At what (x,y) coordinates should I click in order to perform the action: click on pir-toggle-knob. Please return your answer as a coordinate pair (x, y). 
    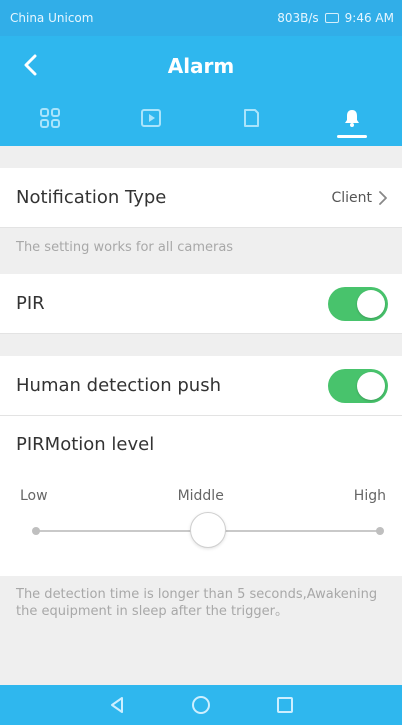
    Looking at the image, I should click on (371, 303).